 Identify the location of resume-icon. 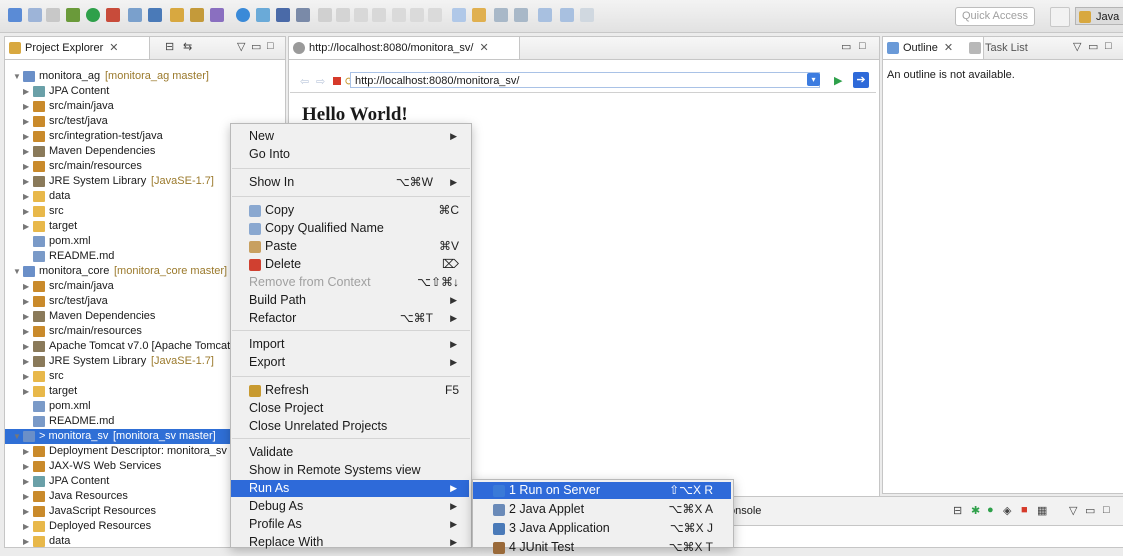
(325, 15).